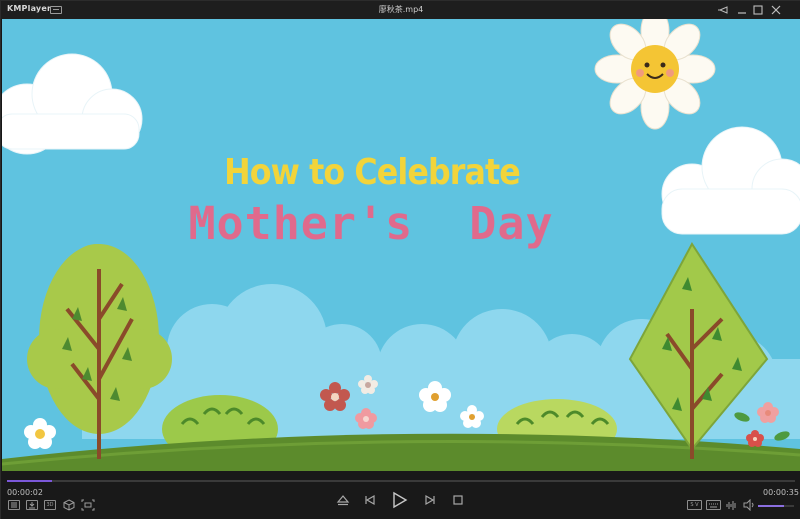 This screenshot has height=519, width=800. I want to click on volume-icon, so click(749, 505).